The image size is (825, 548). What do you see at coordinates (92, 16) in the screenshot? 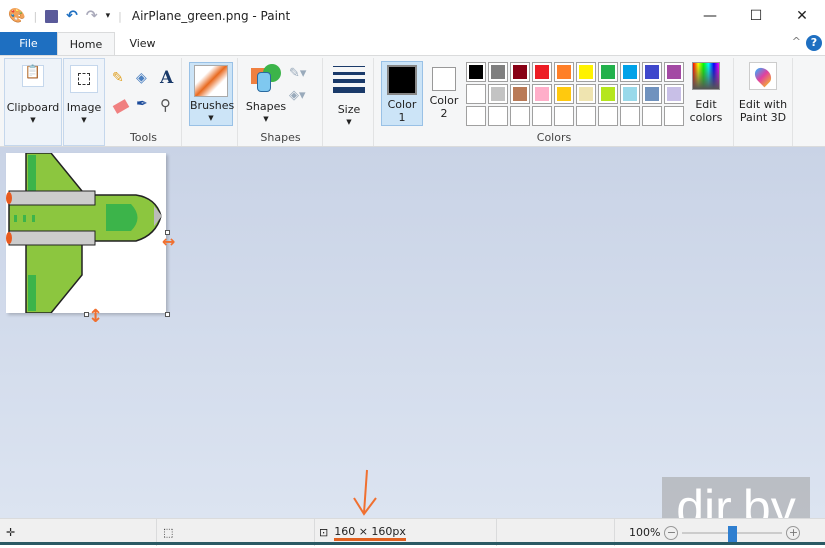
I see `redo-icon: ↷` at bounding box center [92, 16].